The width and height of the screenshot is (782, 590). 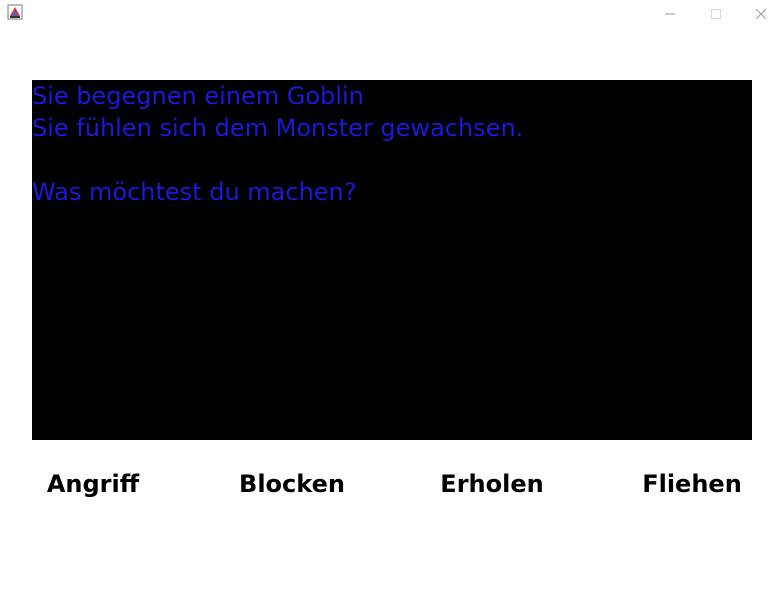 I want to click on minimize-icon, so click(x=670, y=13).